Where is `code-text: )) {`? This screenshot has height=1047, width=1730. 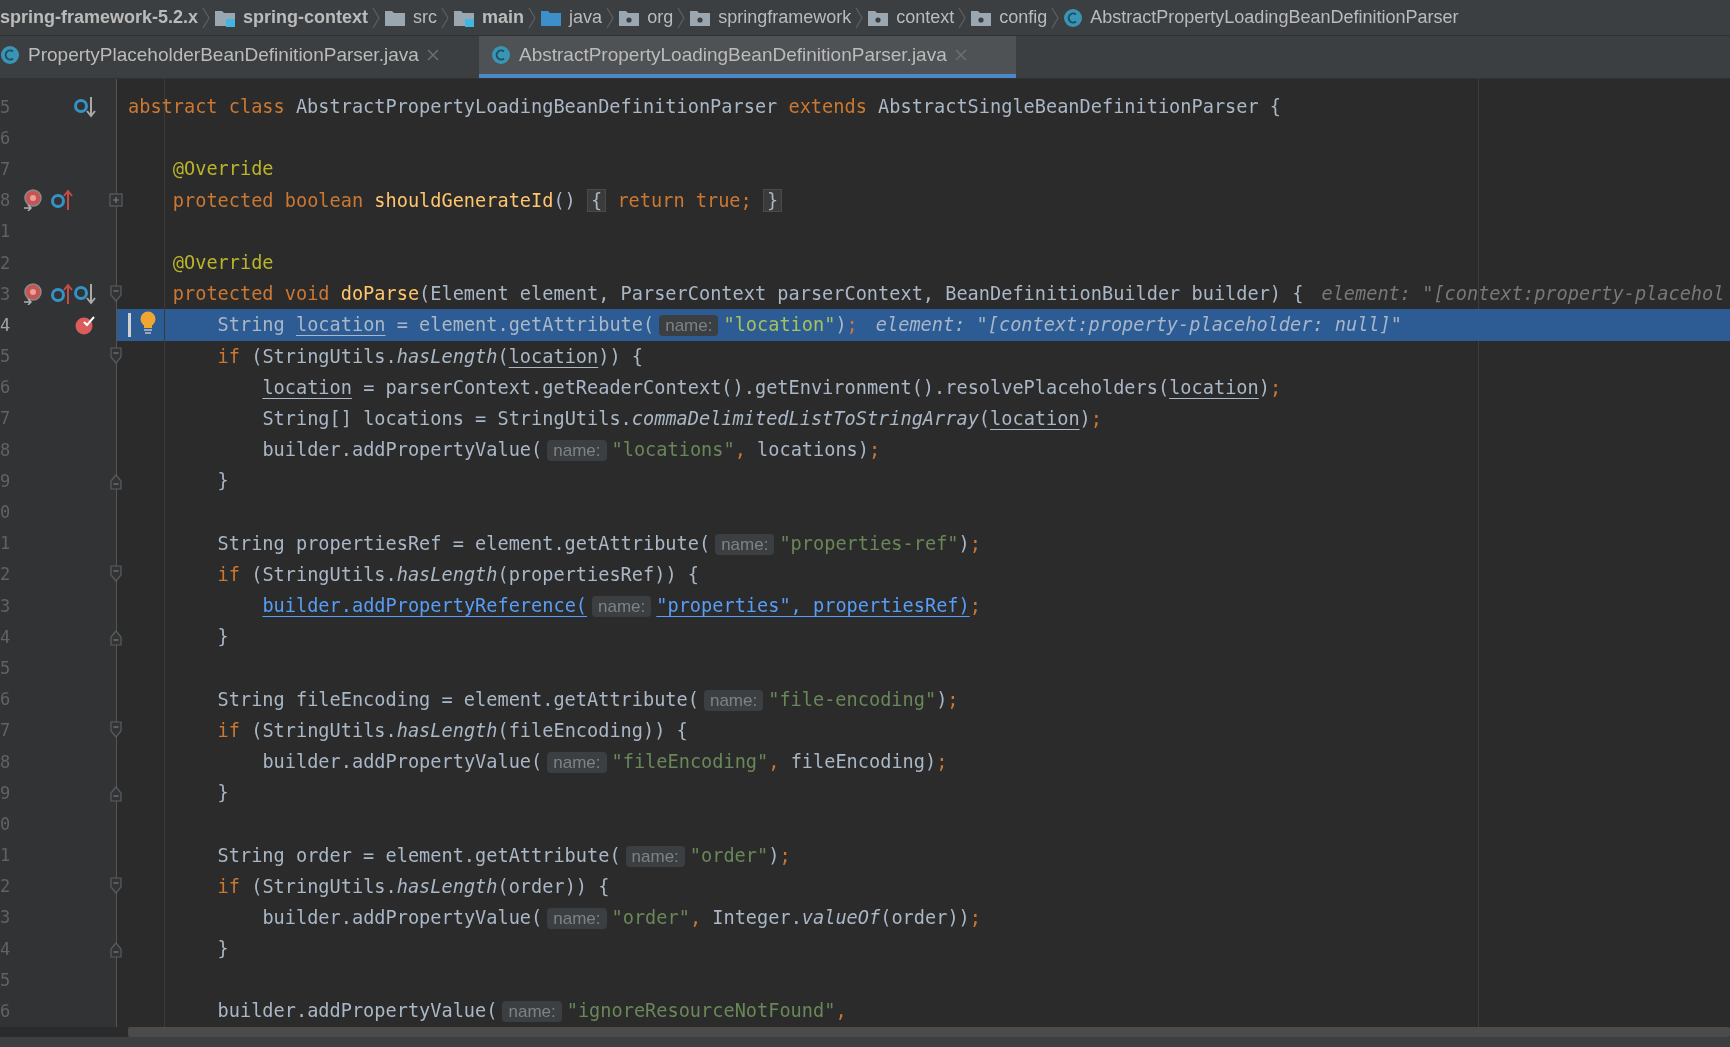
code-text: )) { is located at coordinates (620, 356).